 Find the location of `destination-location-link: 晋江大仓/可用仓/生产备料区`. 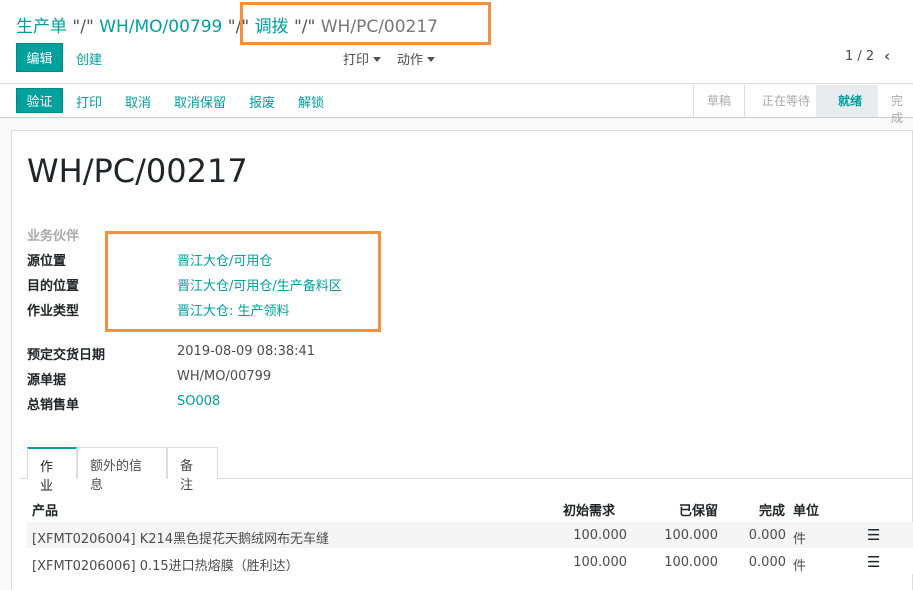

destination-location-link: 晋江大仓/可用仓/生产备料区 is located at coordinates (259, 284).